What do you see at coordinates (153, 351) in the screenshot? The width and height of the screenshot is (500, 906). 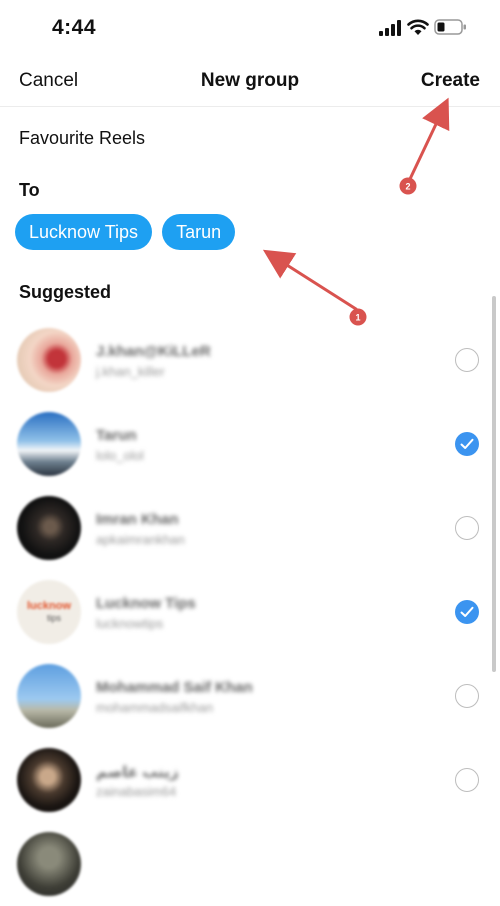 I see `contact-name: J.khan@KiLLeR` at bounding box center [153, 351].